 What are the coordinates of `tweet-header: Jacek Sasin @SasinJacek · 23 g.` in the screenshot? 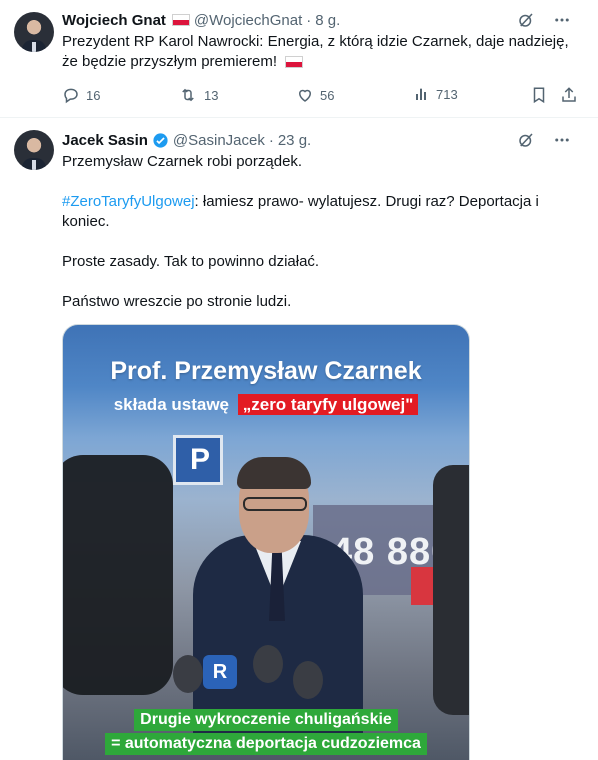 It's located at (324, 140).